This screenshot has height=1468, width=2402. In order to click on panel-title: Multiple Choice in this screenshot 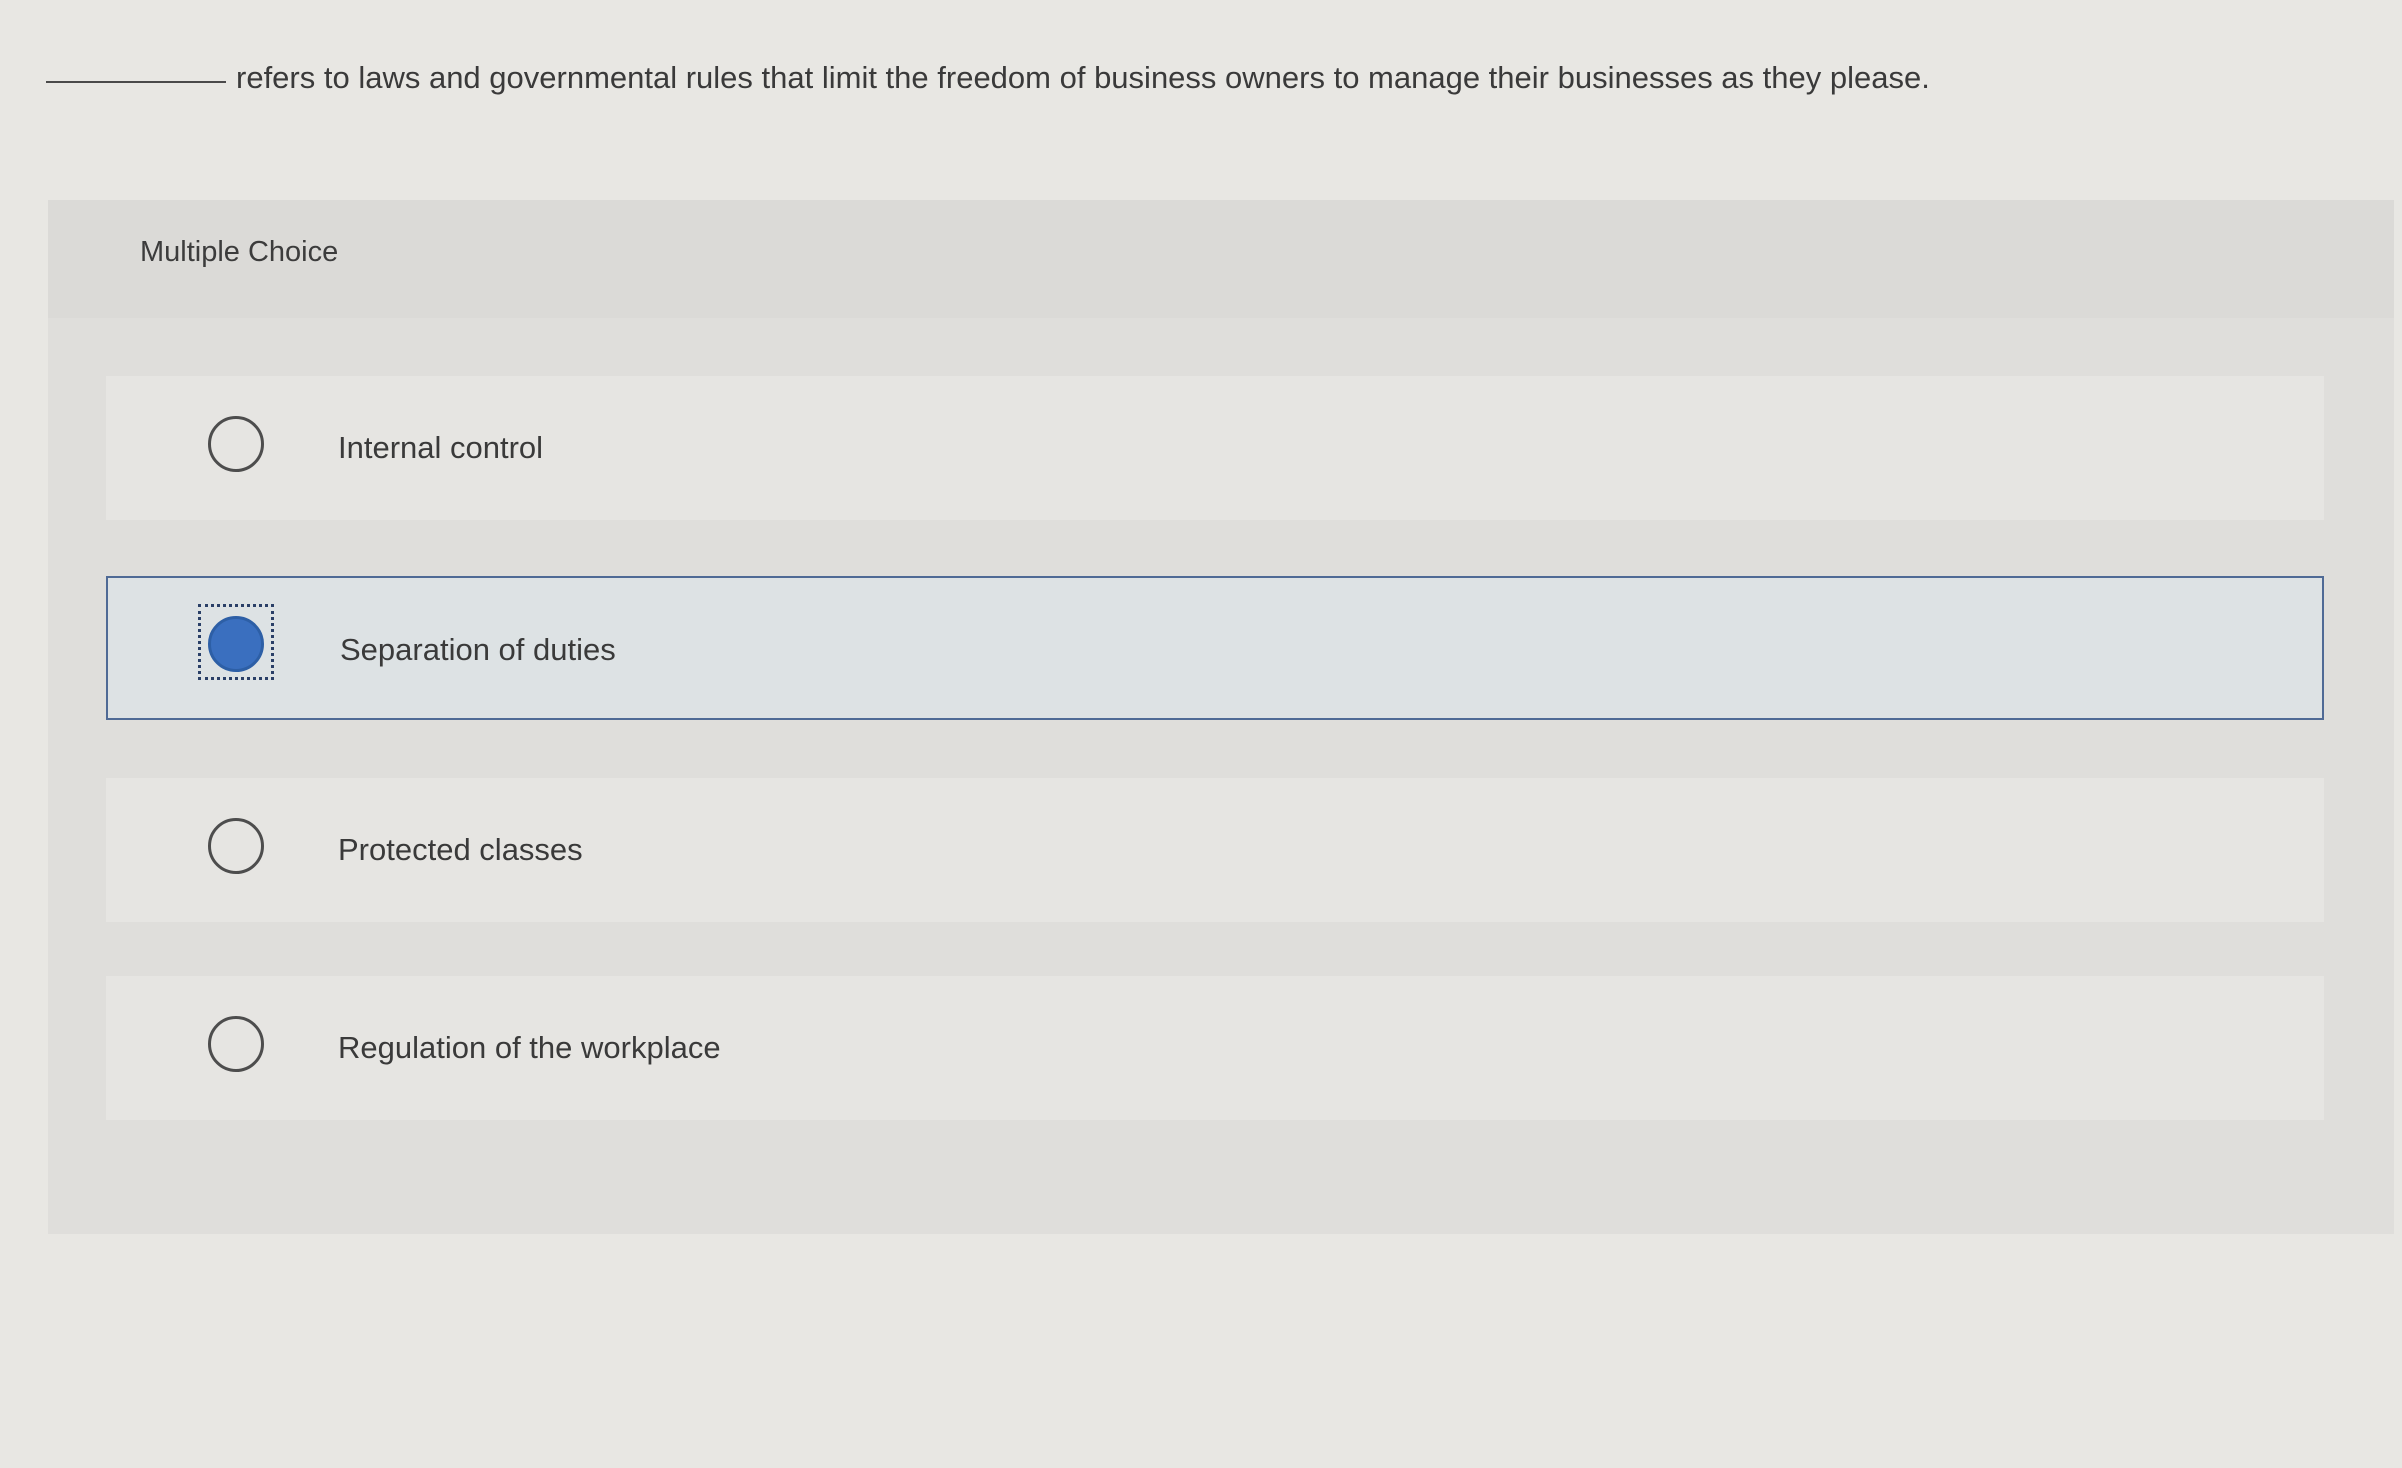, I will do `click(239, 252)`.